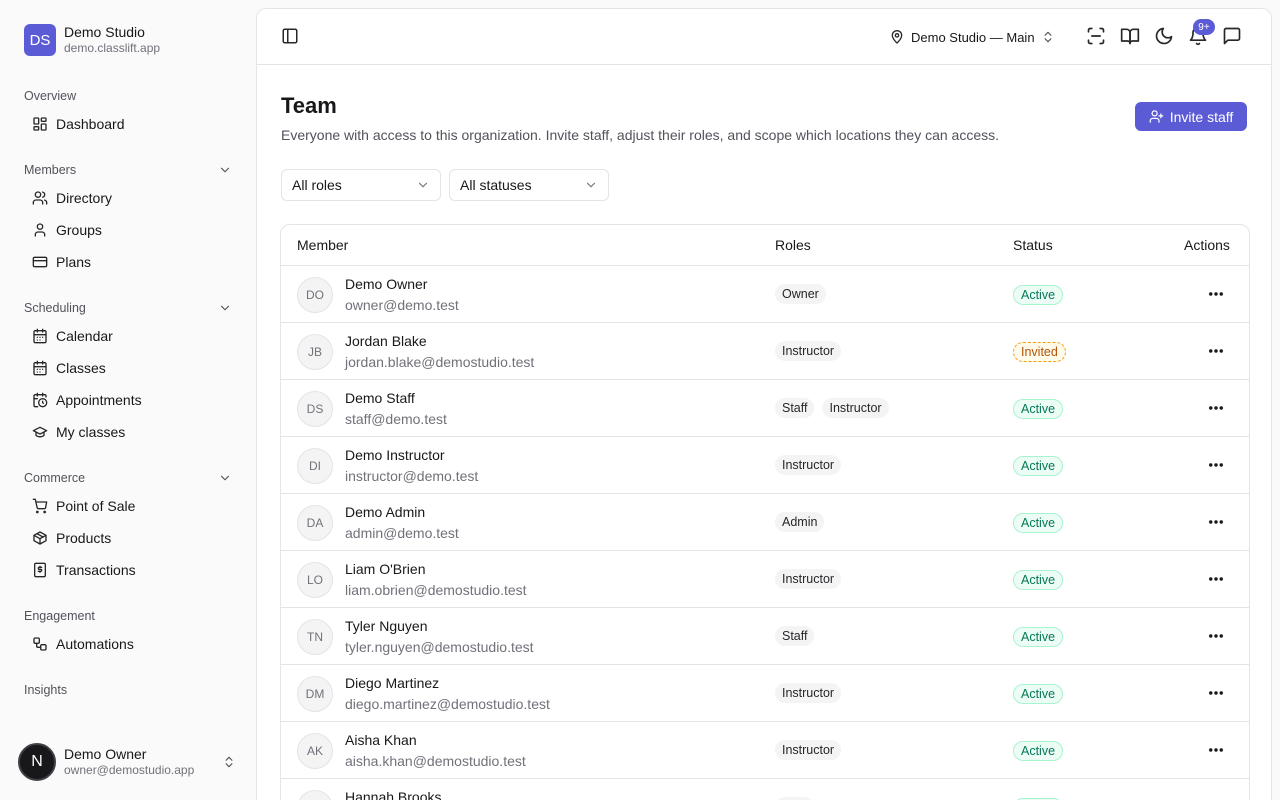 The image size is (1280, 800). What do you see at coordinates (1191, 116) in the screenshot?
I see `invite-staff-button: Invite staff` at bounding box center [1191, 116].